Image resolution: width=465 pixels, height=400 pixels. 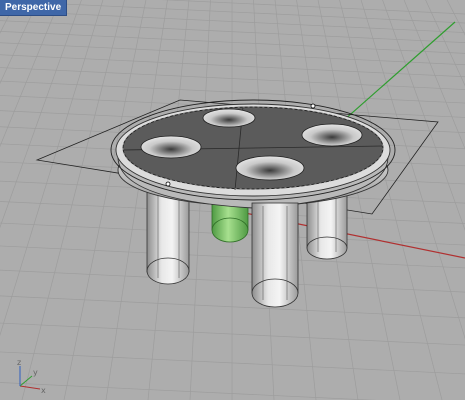 What do you see at coordinates (30, 387) in the screenshot?
I see `gizmo-x-axis` at bounding box center [30, 387].